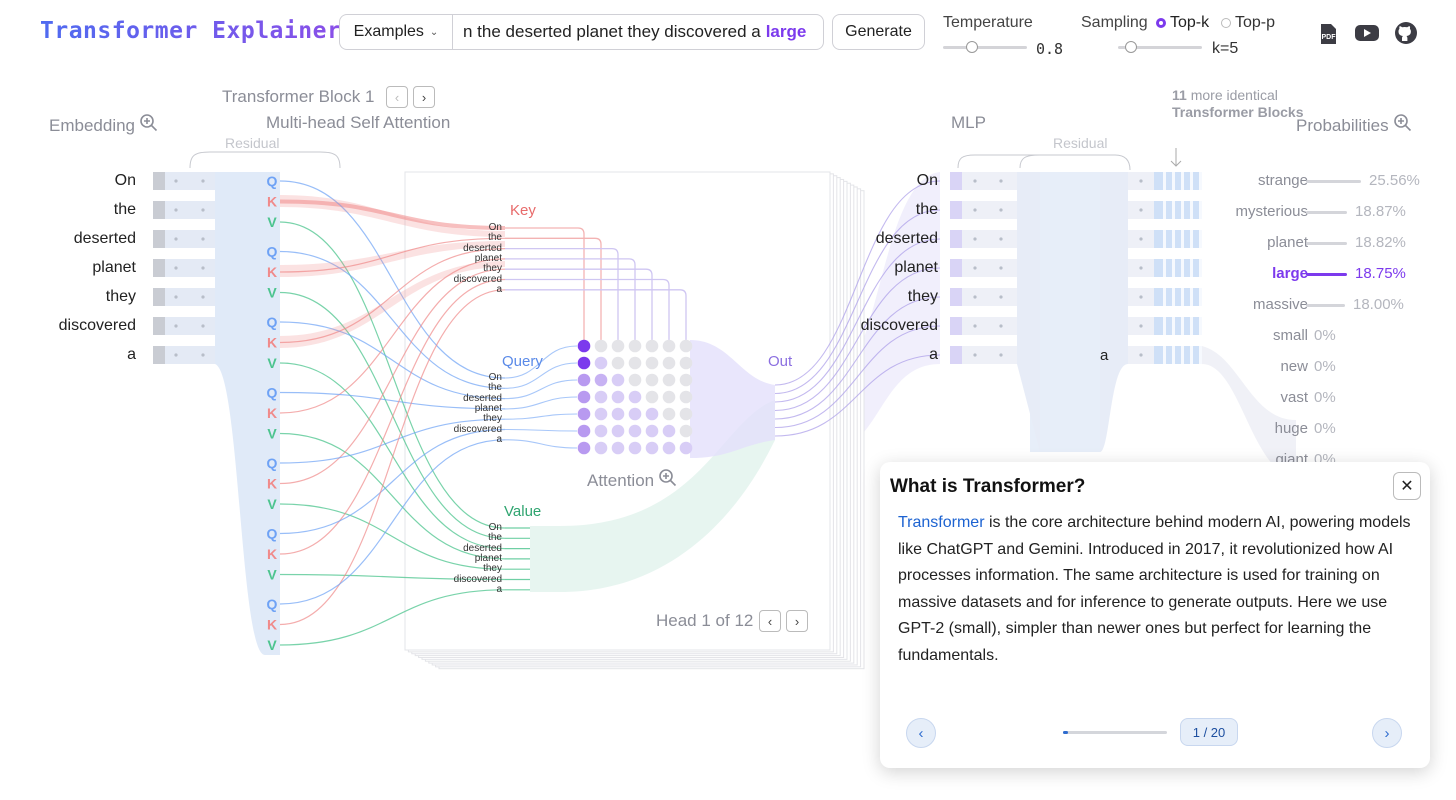  What do you see at coordinates (358, 122) in the screenshot?
I see `mhsa-label: Multi-head Self Attention` at bounding box center [358, 122].